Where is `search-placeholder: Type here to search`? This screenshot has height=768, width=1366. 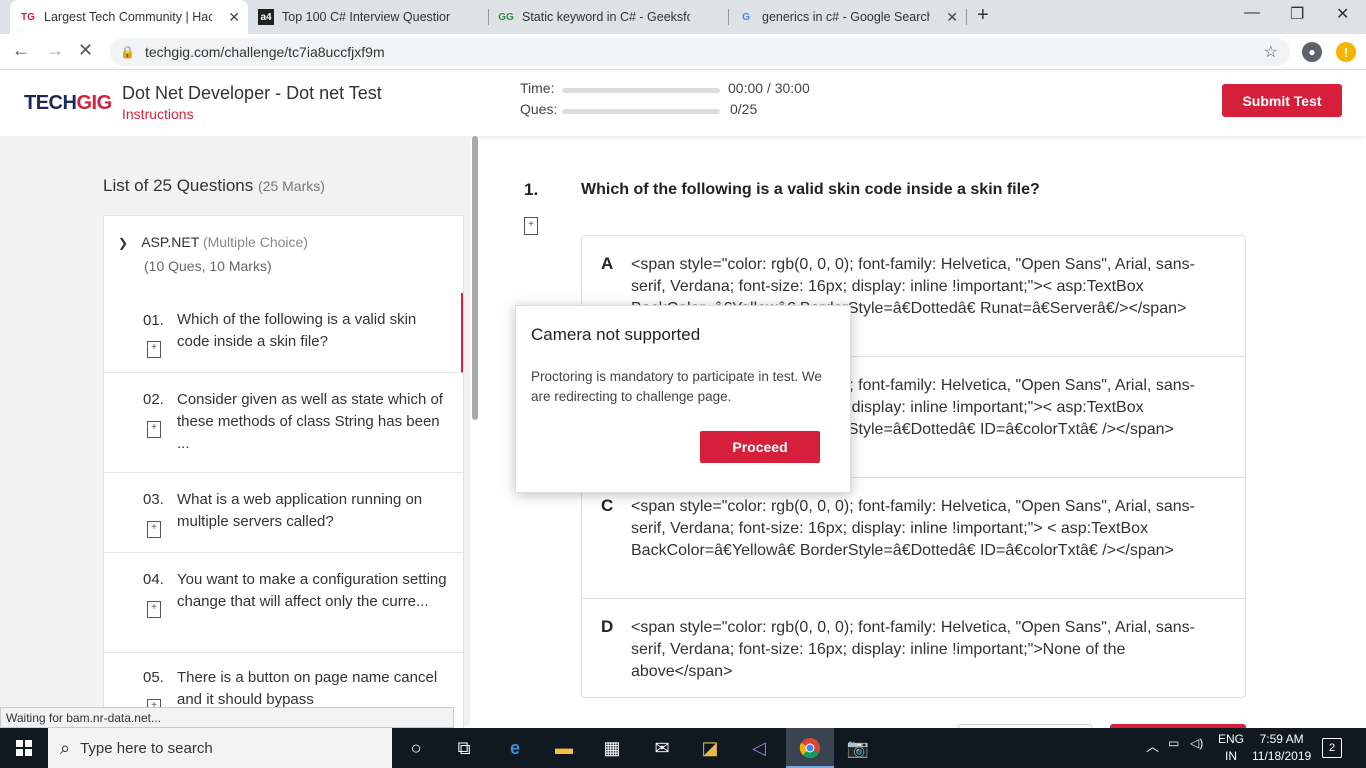
search-placeholder: Type here to search is located at coordinates (146, 748).